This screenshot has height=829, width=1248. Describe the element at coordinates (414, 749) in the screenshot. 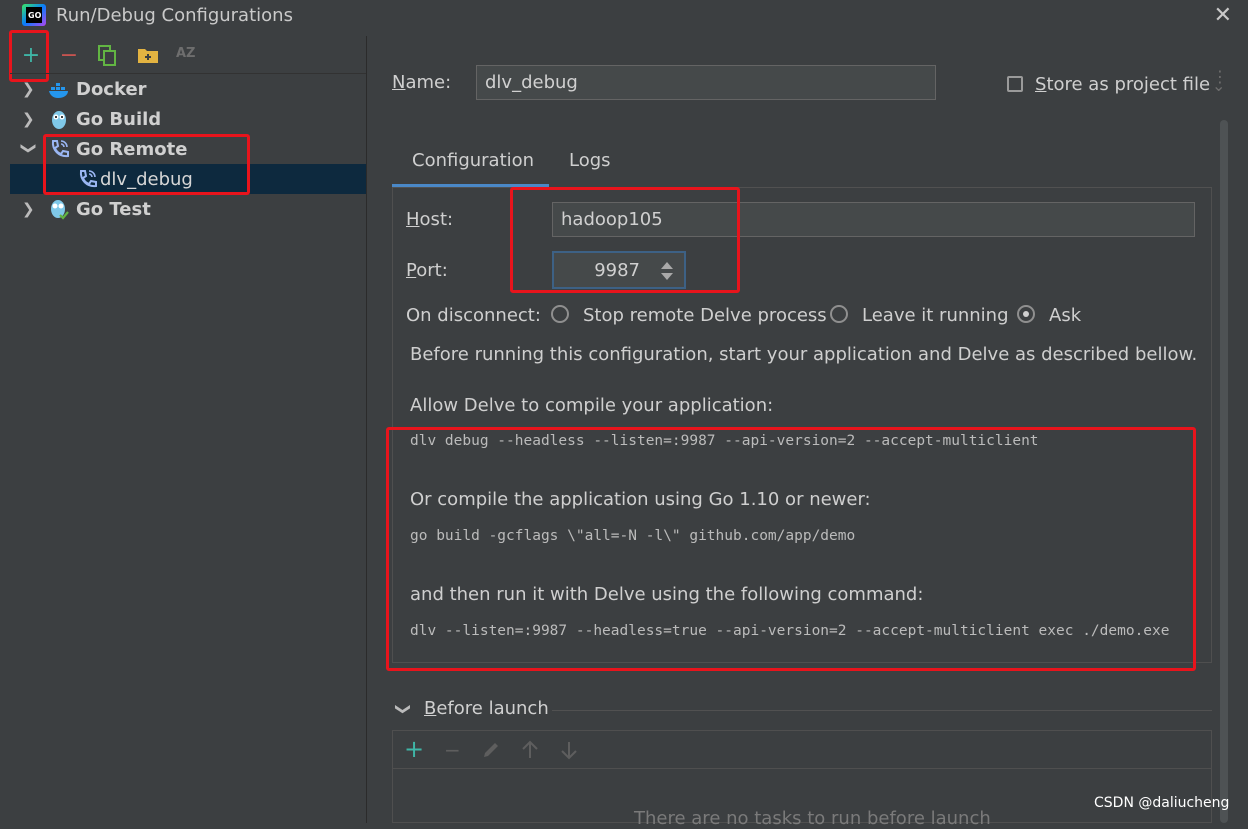

I see `add-task-icon: +` at that location.